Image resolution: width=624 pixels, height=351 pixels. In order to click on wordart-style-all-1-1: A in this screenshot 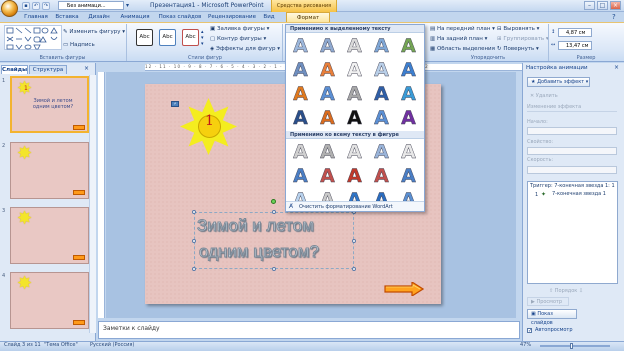, I will do `click(327, 176)`.